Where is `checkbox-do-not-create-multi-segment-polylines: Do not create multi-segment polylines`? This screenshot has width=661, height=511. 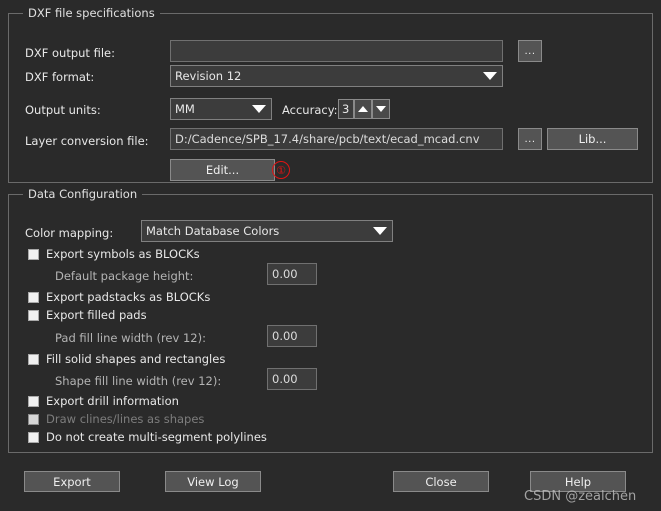
checkbox-do-not-create-multi-segment-polylines: Do not create multi-segment polylines is located at coordinates (147, 437).